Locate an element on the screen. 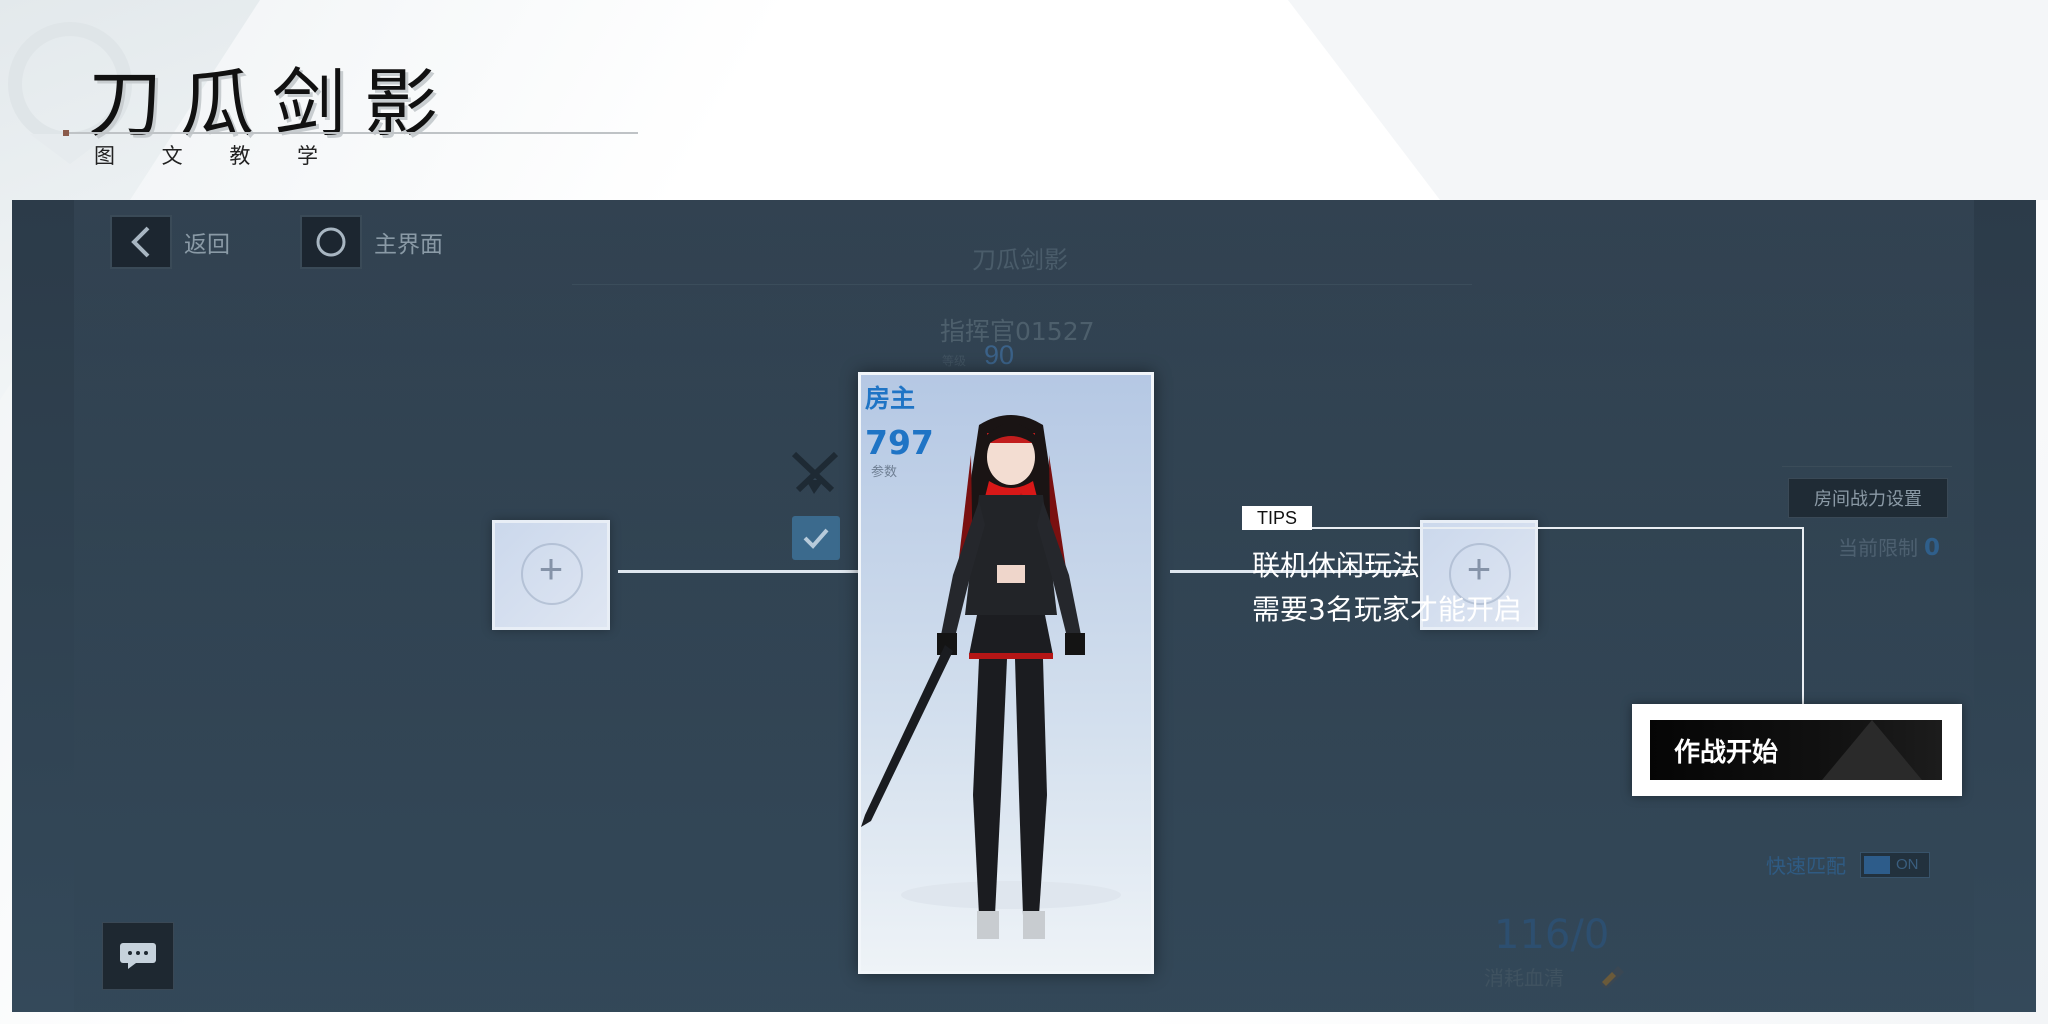  page-subtitle: 图 文 教 学 is located at coordinates (216, 156).